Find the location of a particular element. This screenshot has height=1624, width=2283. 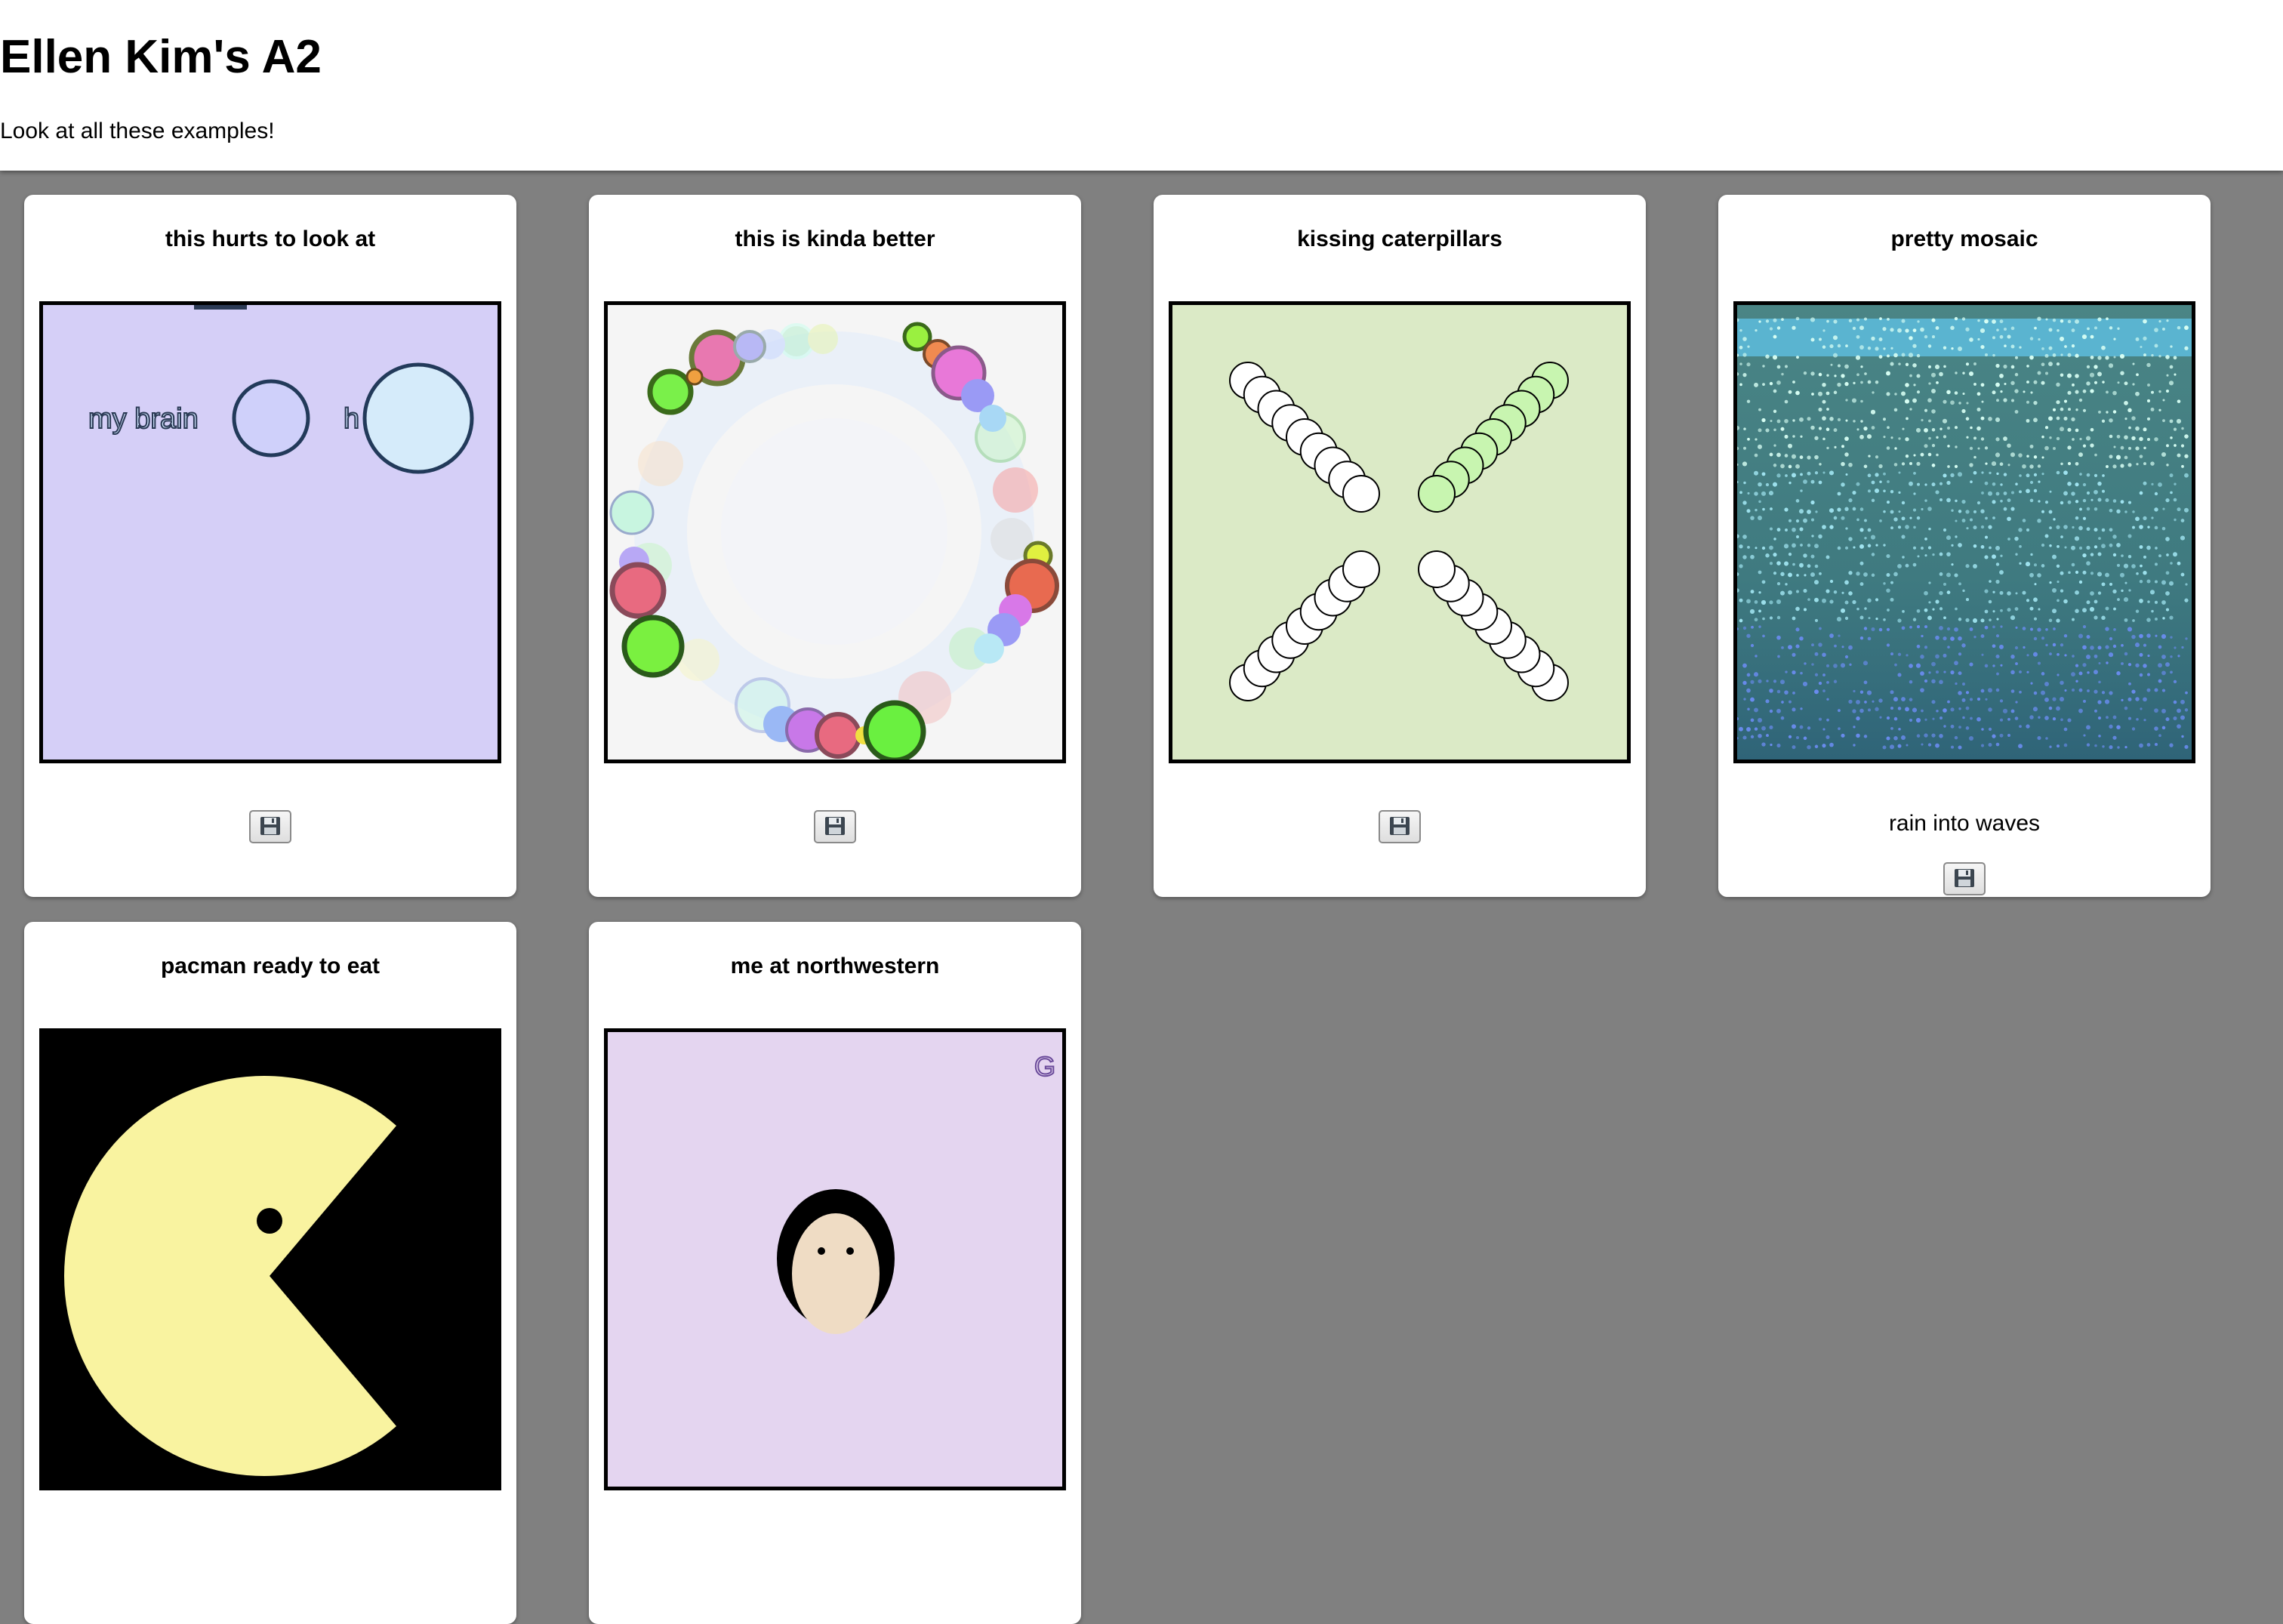

card-kissing-caterpillars: kissing caterpillars is located at coordinates (1400, 546).